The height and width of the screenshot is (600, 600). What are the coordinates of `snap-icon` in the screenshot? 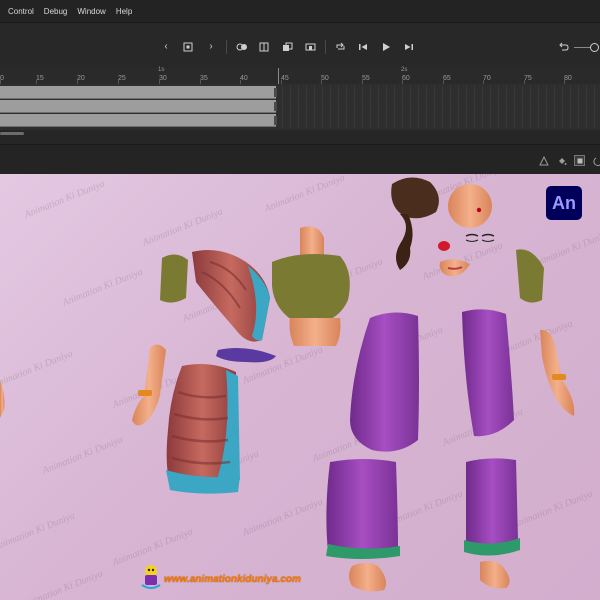 It's located at (543, 160).